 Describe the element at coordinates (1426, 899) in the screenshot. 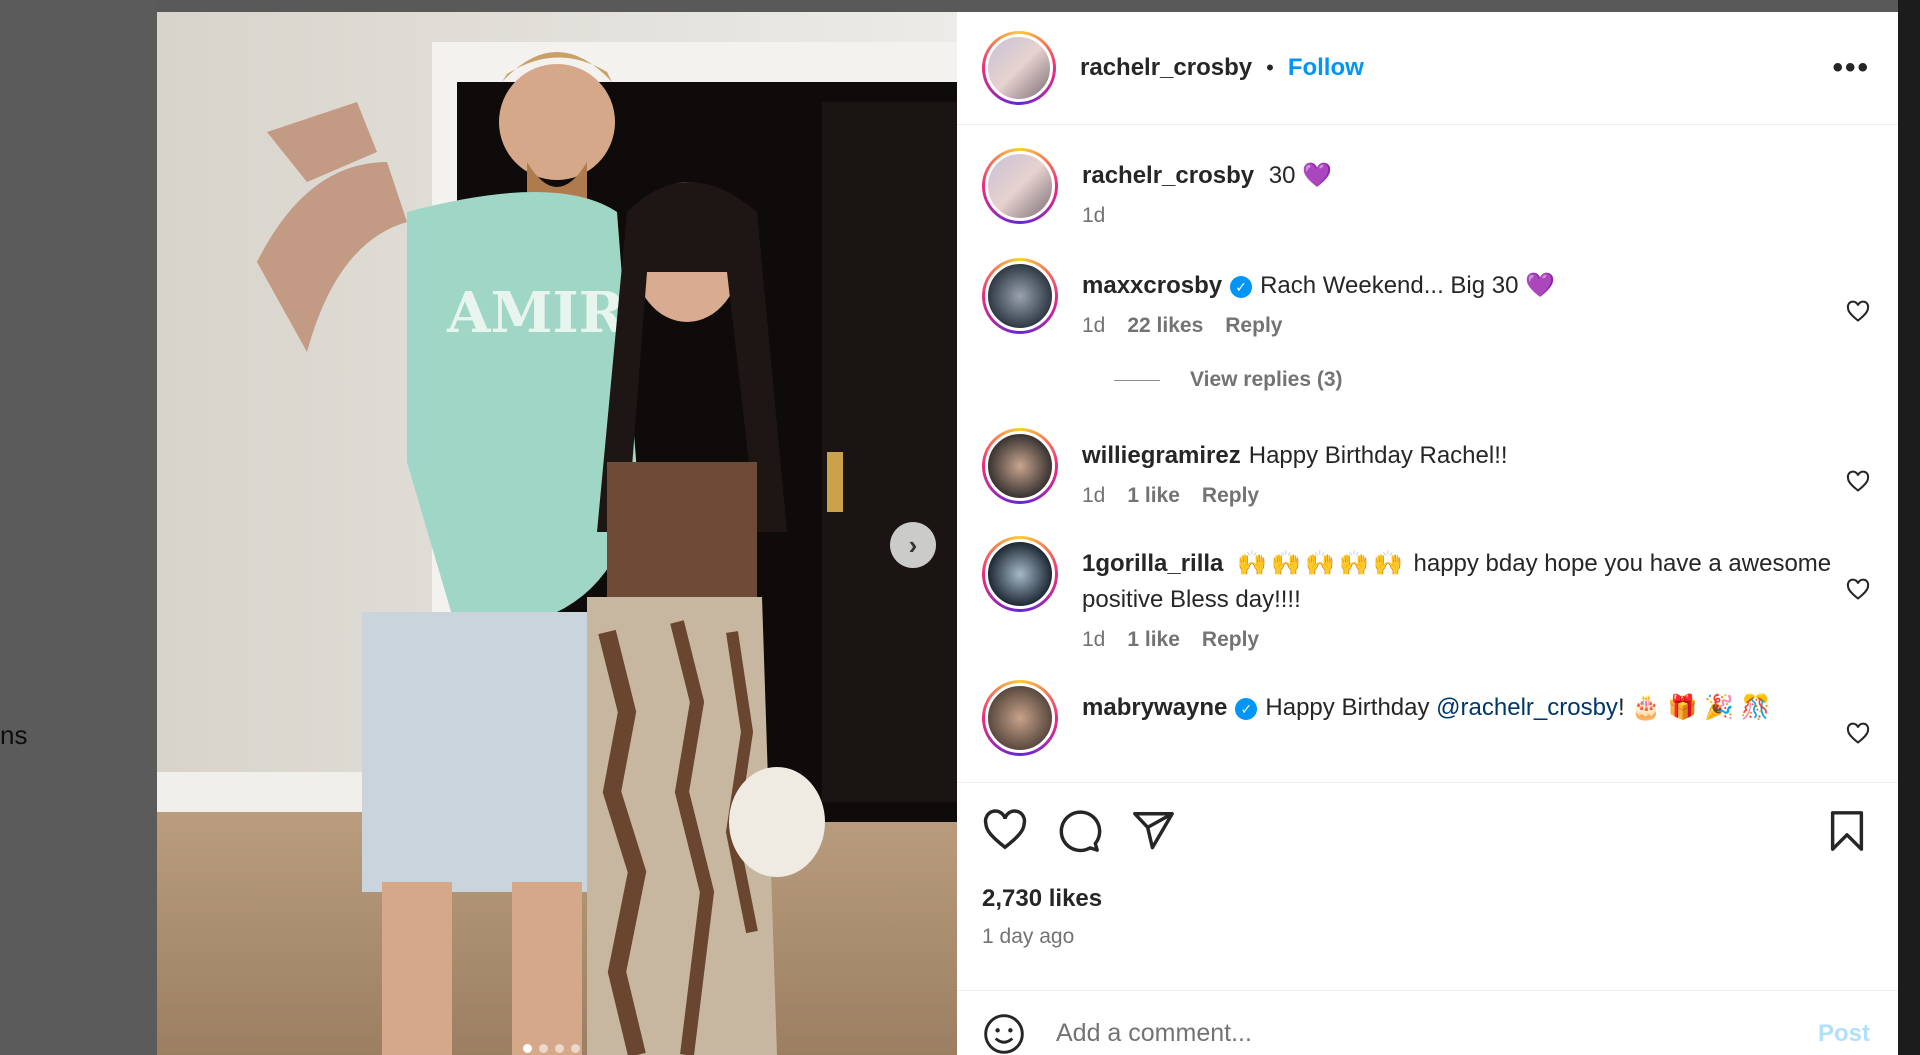

I see `likes-count: 2,730 likes` at that location.